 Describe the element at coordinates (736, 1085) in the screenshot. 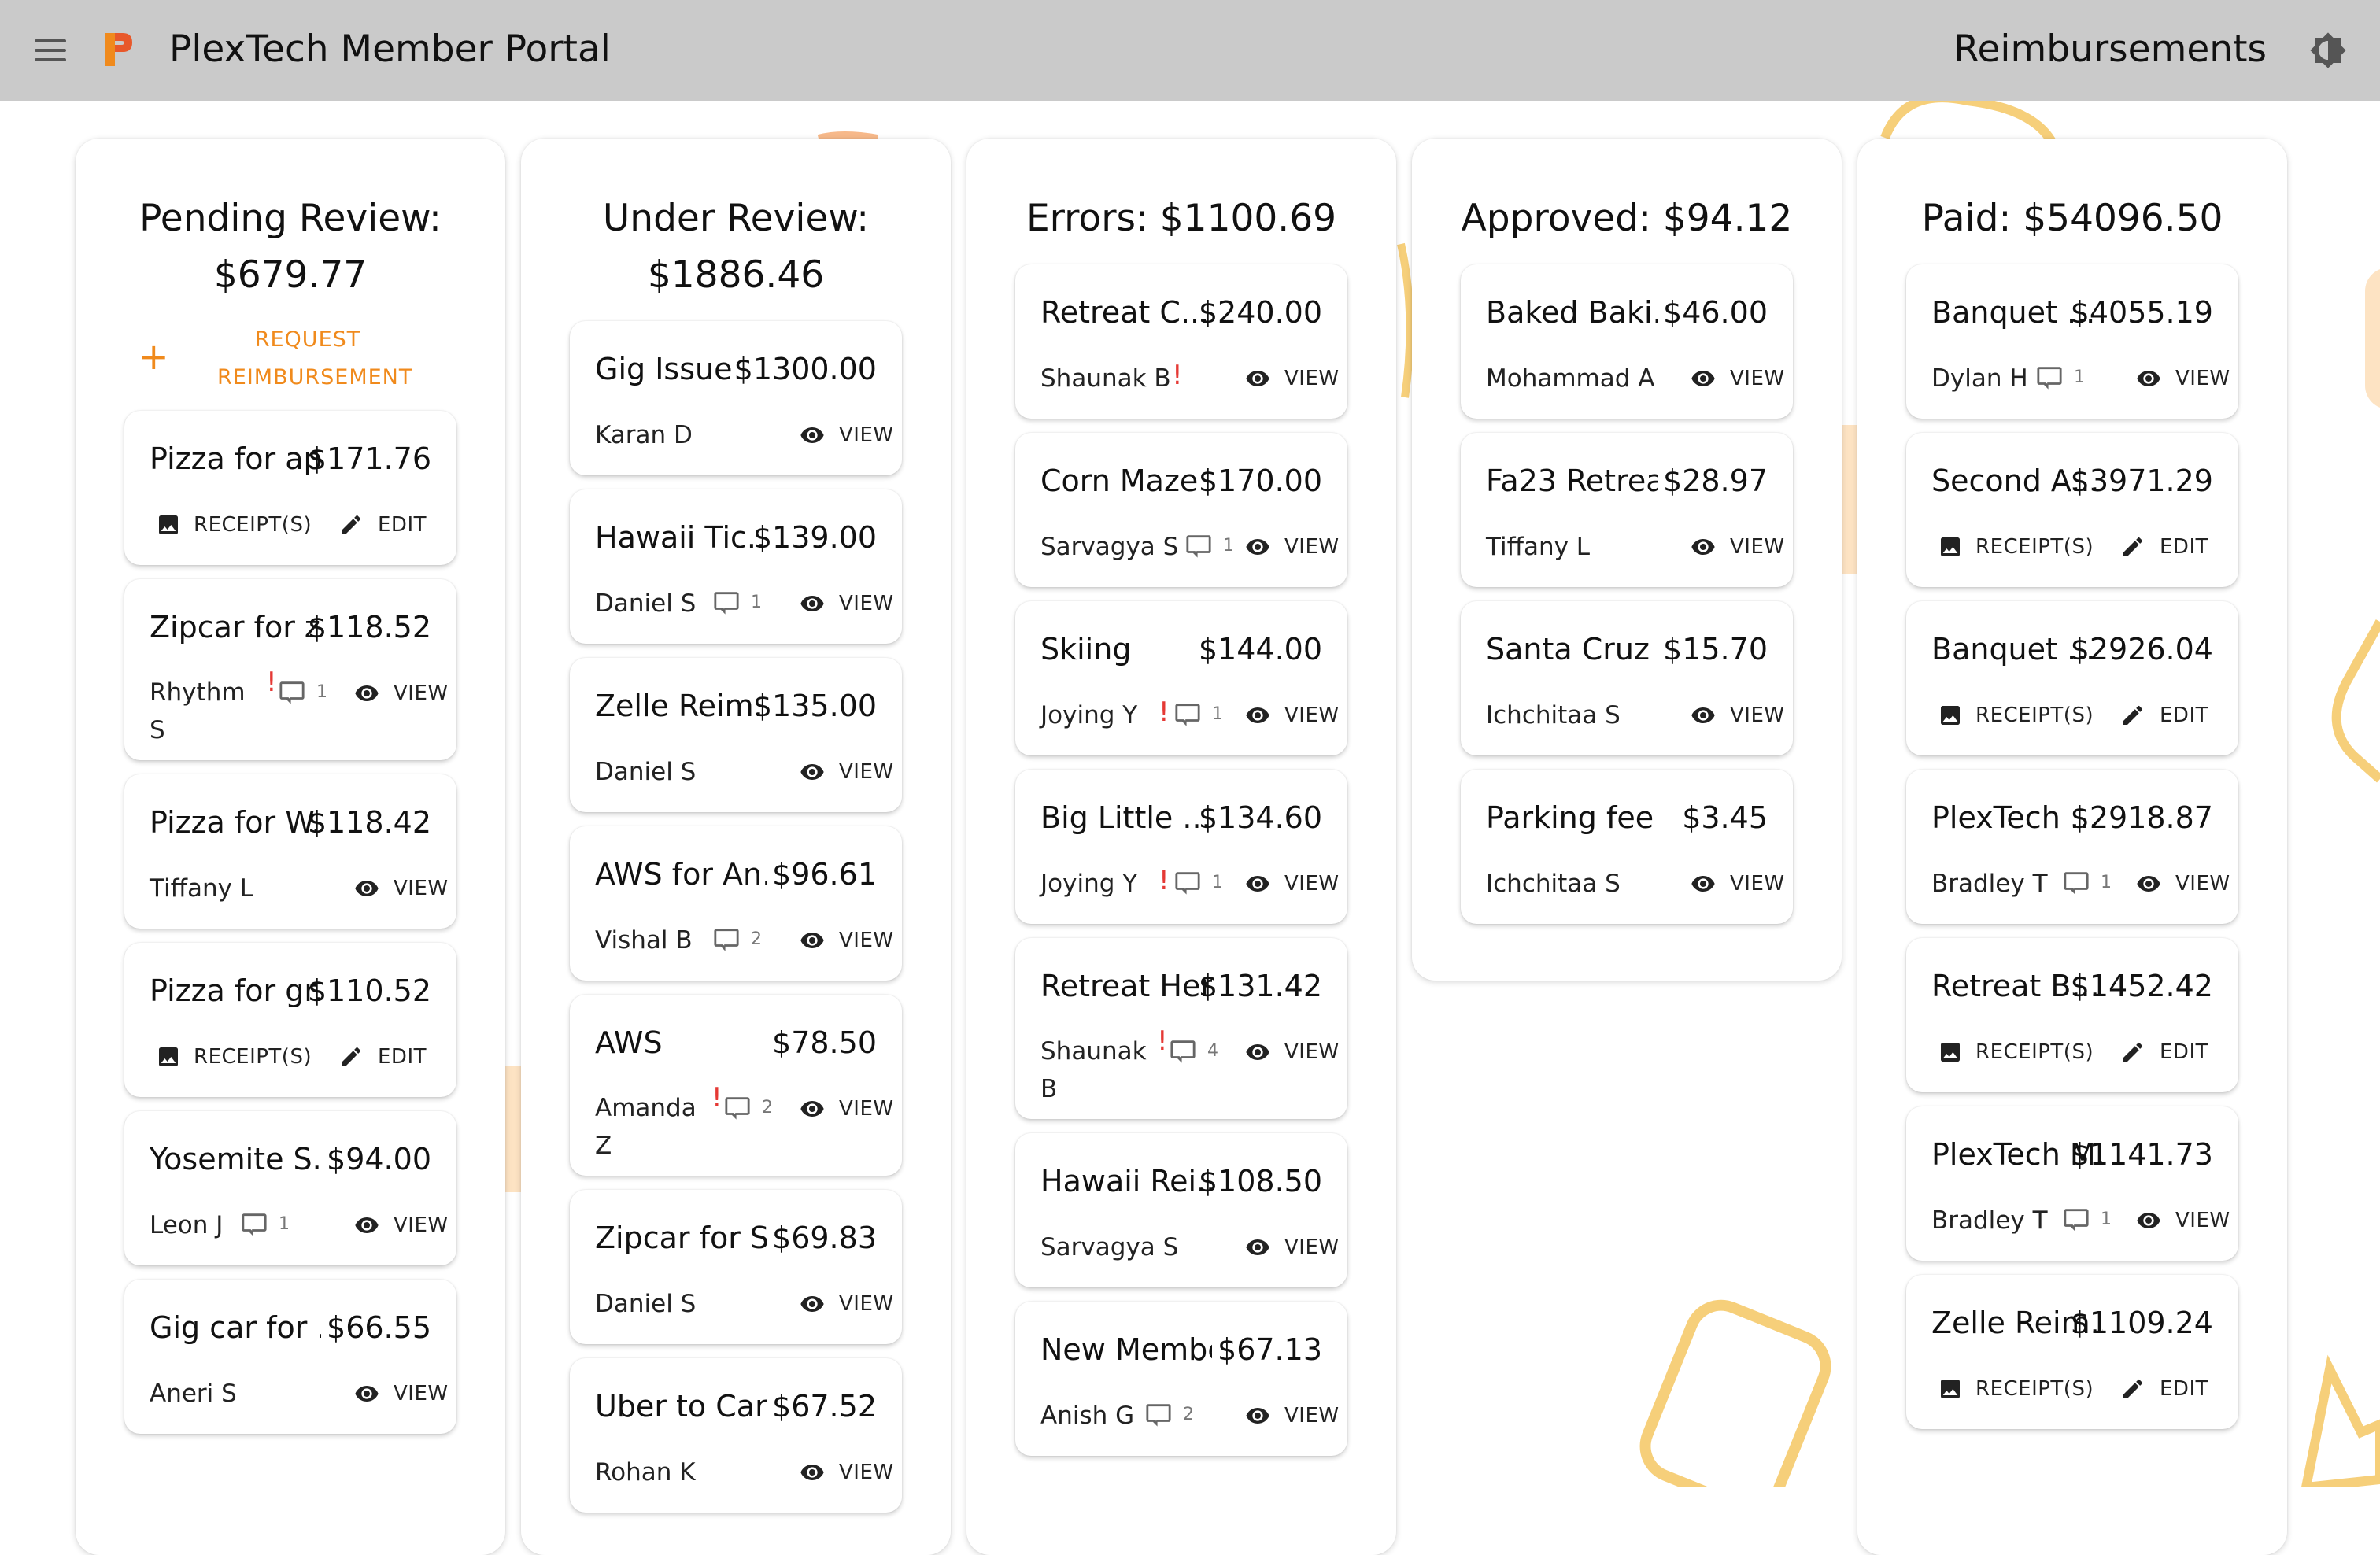

I see `reimbursement-card: AWS $78.50 Amanda Z! 2 VIEW` at that location.